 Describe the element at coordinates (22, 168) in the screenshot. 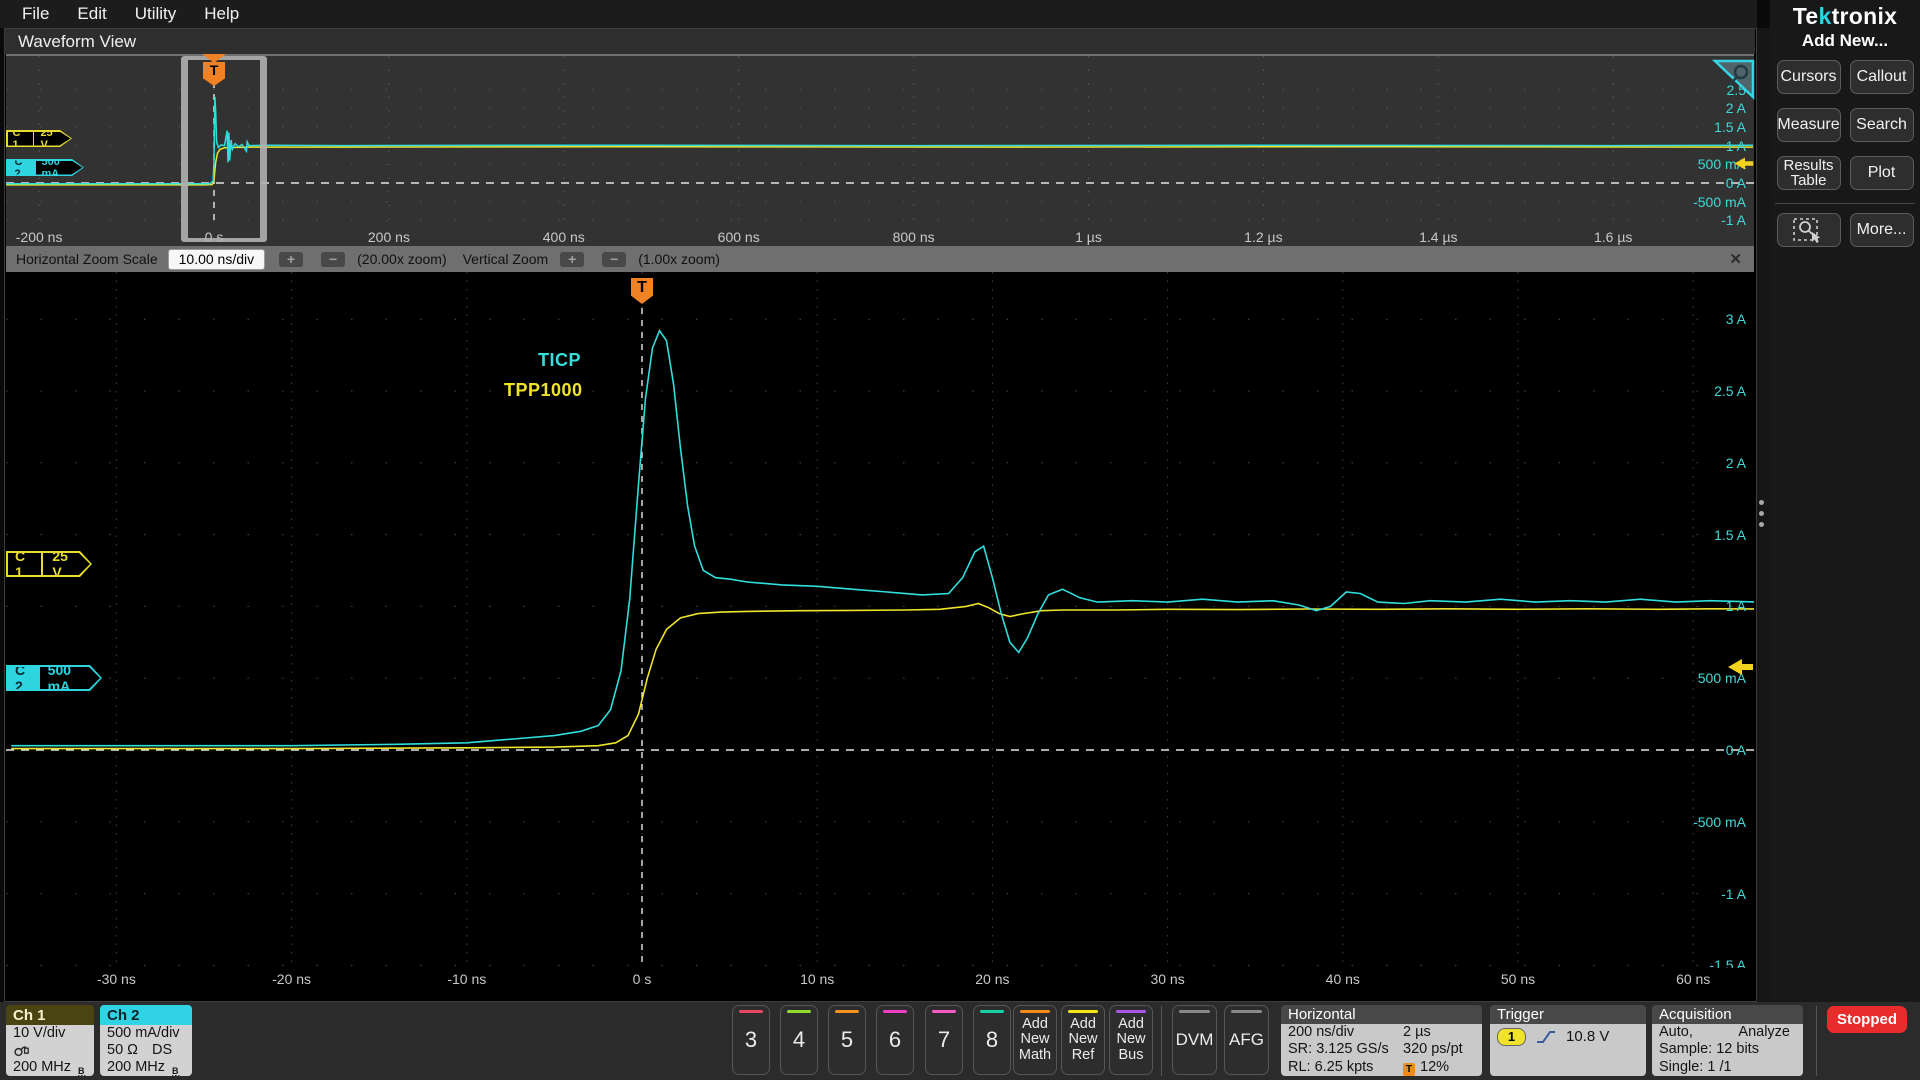

I see `channel2-label: C 2` at that location.